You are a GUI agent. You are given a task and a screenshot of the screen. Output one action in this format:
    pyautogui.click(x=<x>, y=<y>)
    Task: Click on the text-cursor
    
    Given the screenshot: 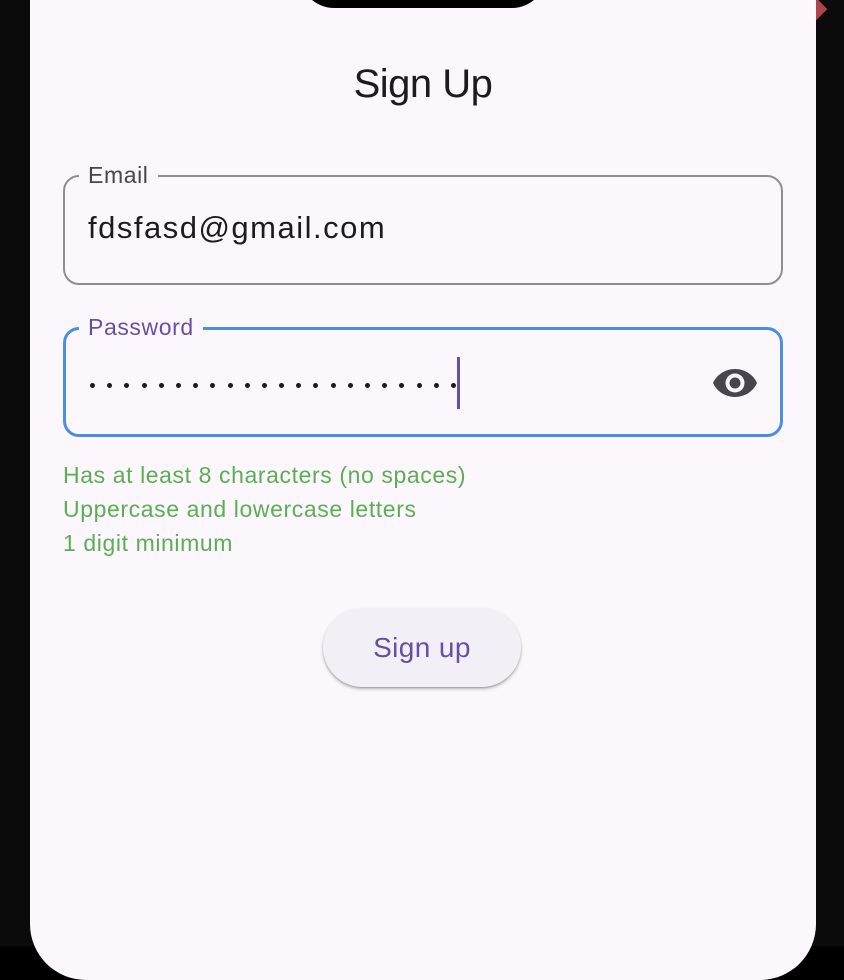 What is the action you would take?
    pyautogui.click(x=458, y=383)
    